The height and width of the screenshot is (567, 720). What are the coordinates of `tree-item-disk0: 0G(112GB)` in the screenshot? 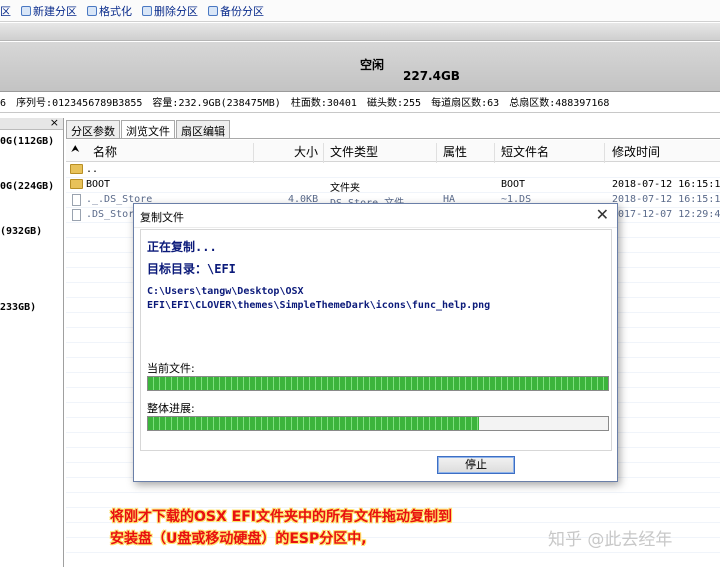 It's located at (27, 141).